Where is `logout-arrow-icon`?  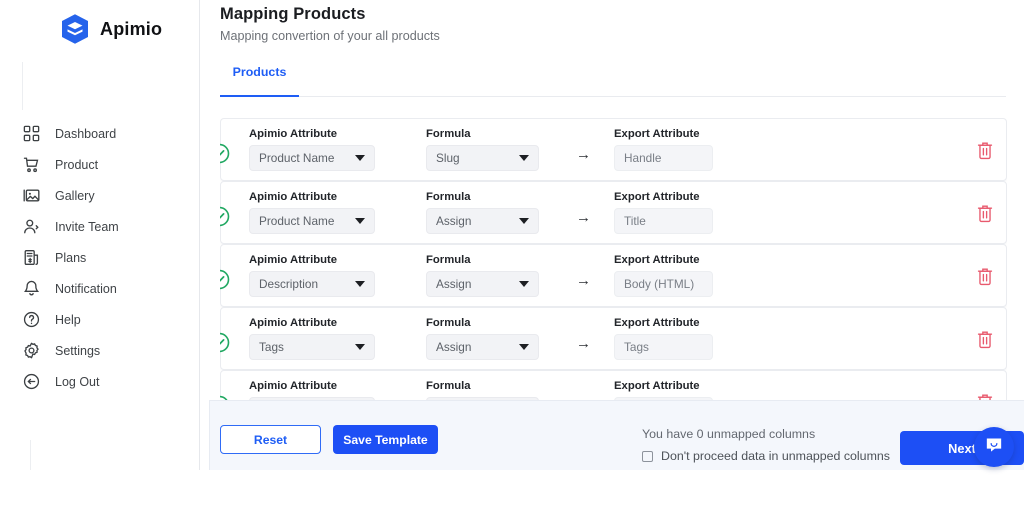 logout-arrow-icon is located at coordinates (31, 381).